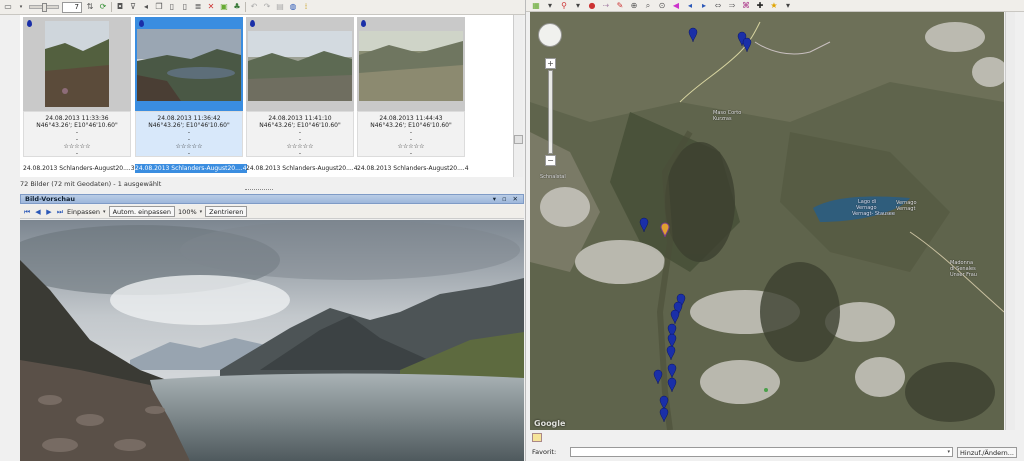 The image size is (1024, 461). Describe the element at coordinates (280, 7) in the screenshot. I see `save-icon: ▤` at that location.